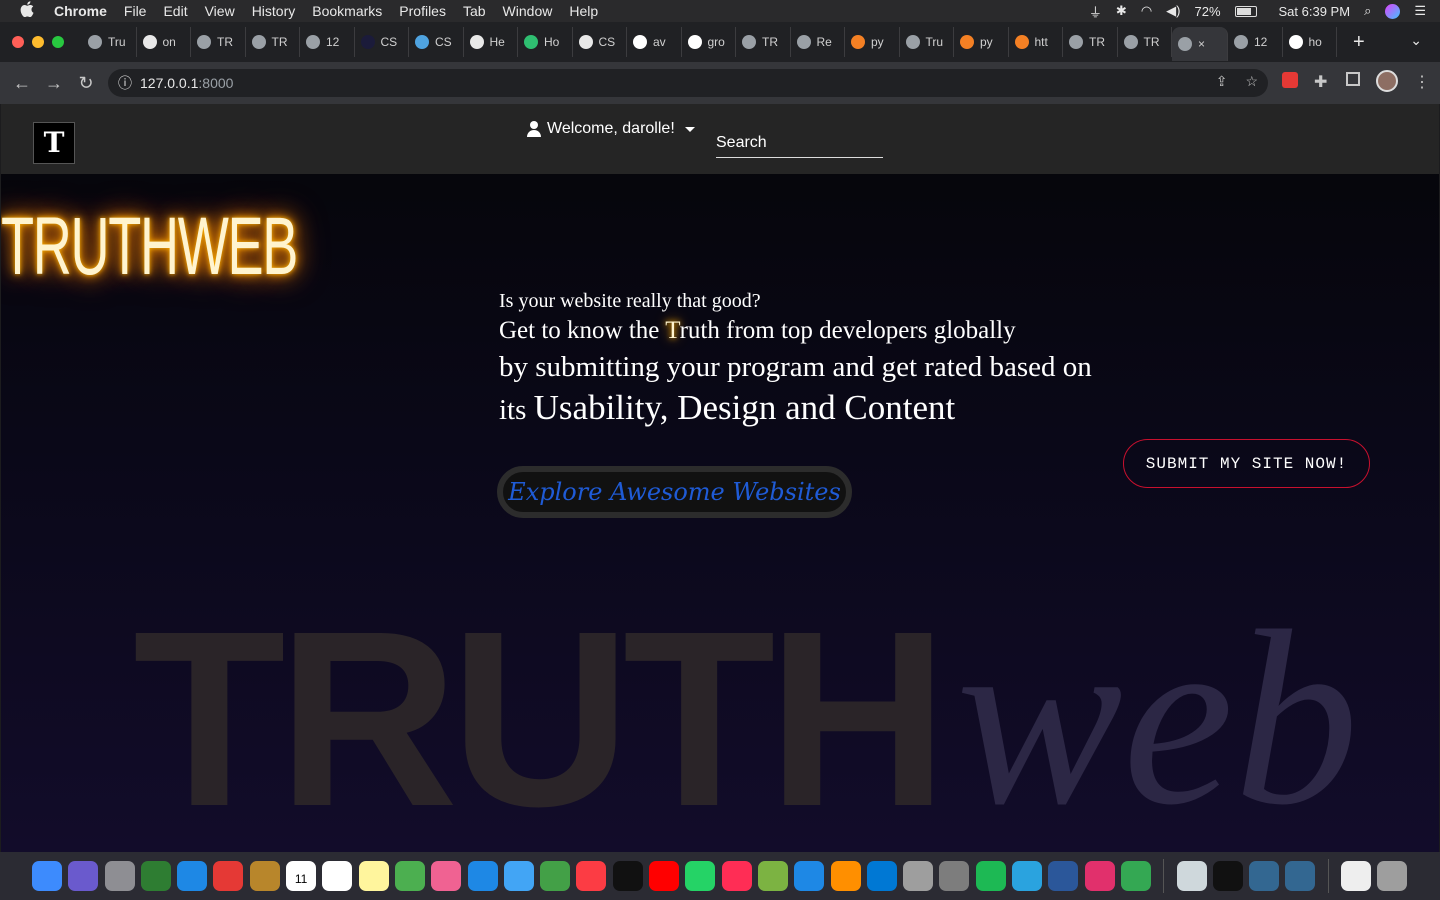 The width and height of the screenshot is (1440, 900). What do you see at coordinates (22, 83) in the screenshot?
I see `back-button: ←` at bounding box center [22, 83].